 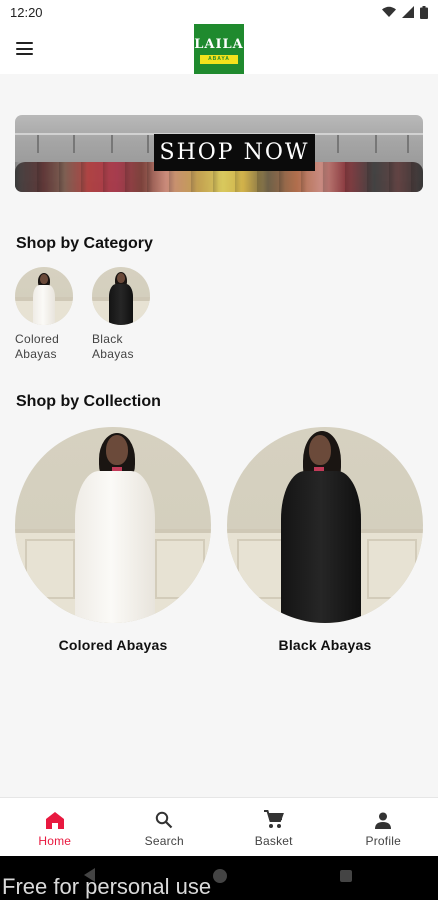 What do you see at coordinates (24, 48) in the screenshot?
I see `menu-icon` at bounding box center [24, 48].